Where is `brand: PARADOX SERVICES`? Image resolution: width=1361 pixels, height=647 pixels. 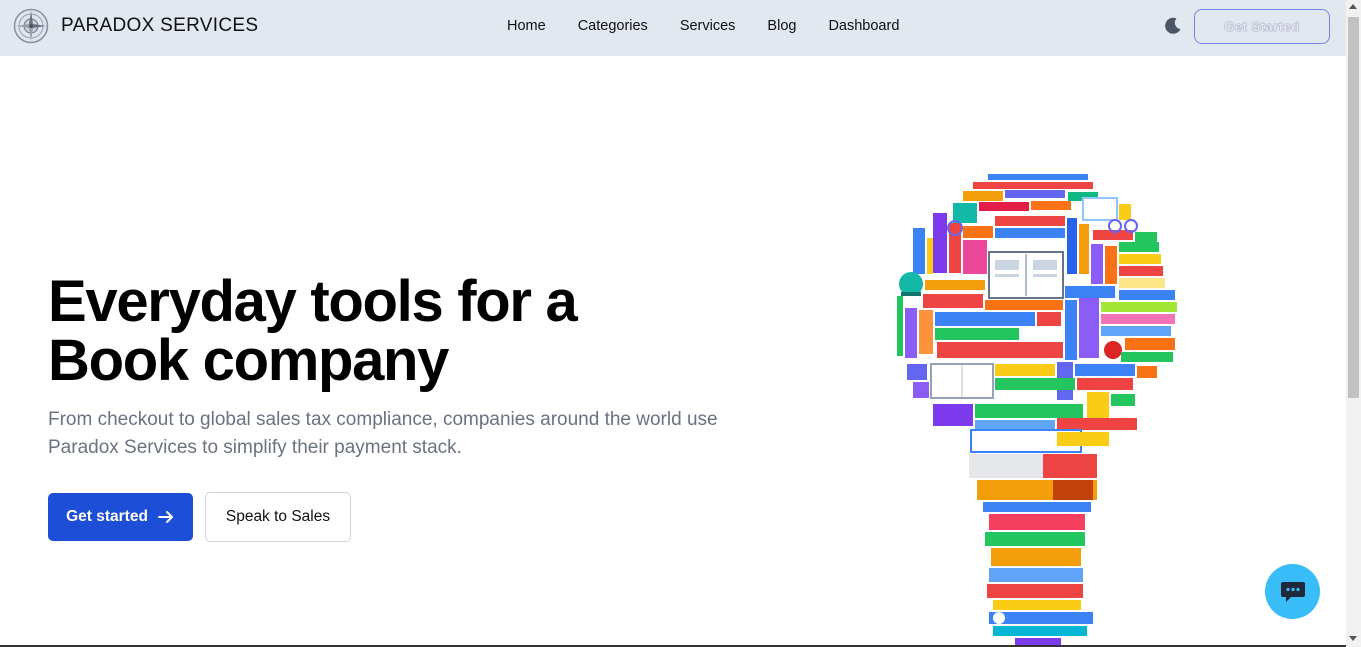 brand: PARADOX SERVICES is located at coordinates (135, 26).